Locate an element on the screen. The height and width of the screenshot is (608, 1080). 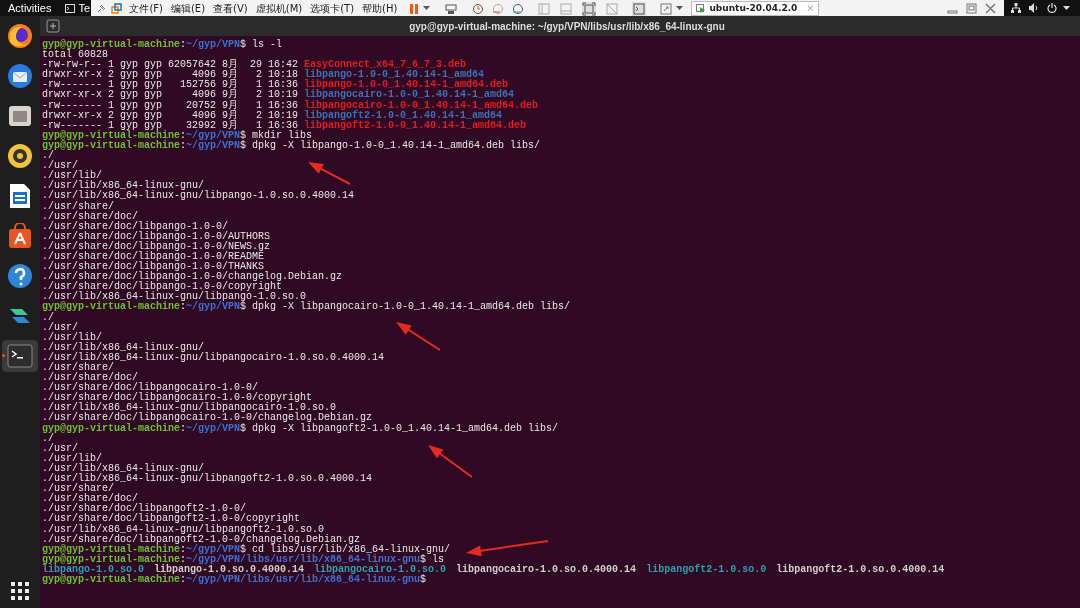
terminal-line: drwxr-xr-x 2 gyp gyp 4096 9月 2 10:19 libpangoft2-1.0-0_1.40.14-1_amd64 is located at coordinates (272, 115).